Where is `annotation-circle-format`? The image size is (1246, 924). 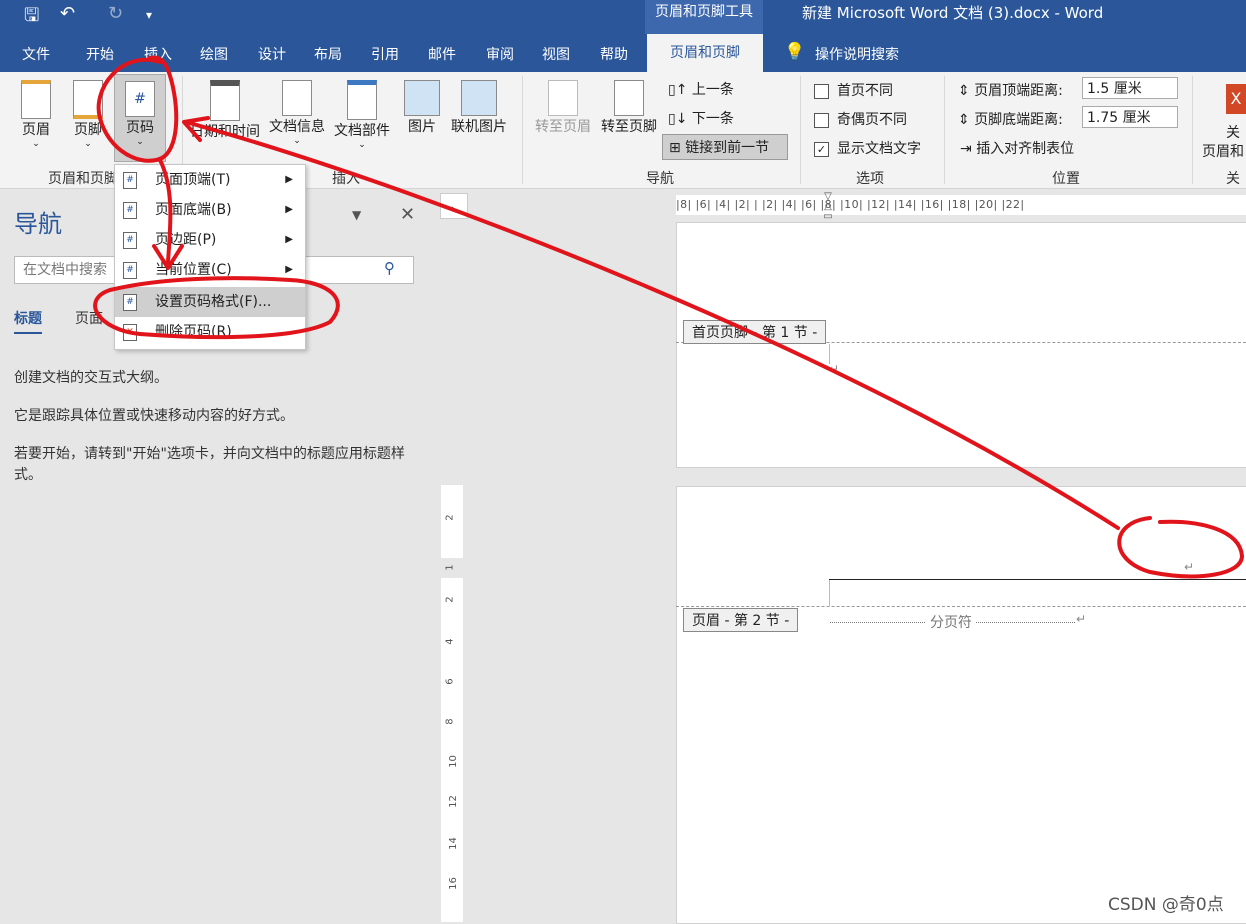
annotation-circle-format is located at coordinates (216, 308).